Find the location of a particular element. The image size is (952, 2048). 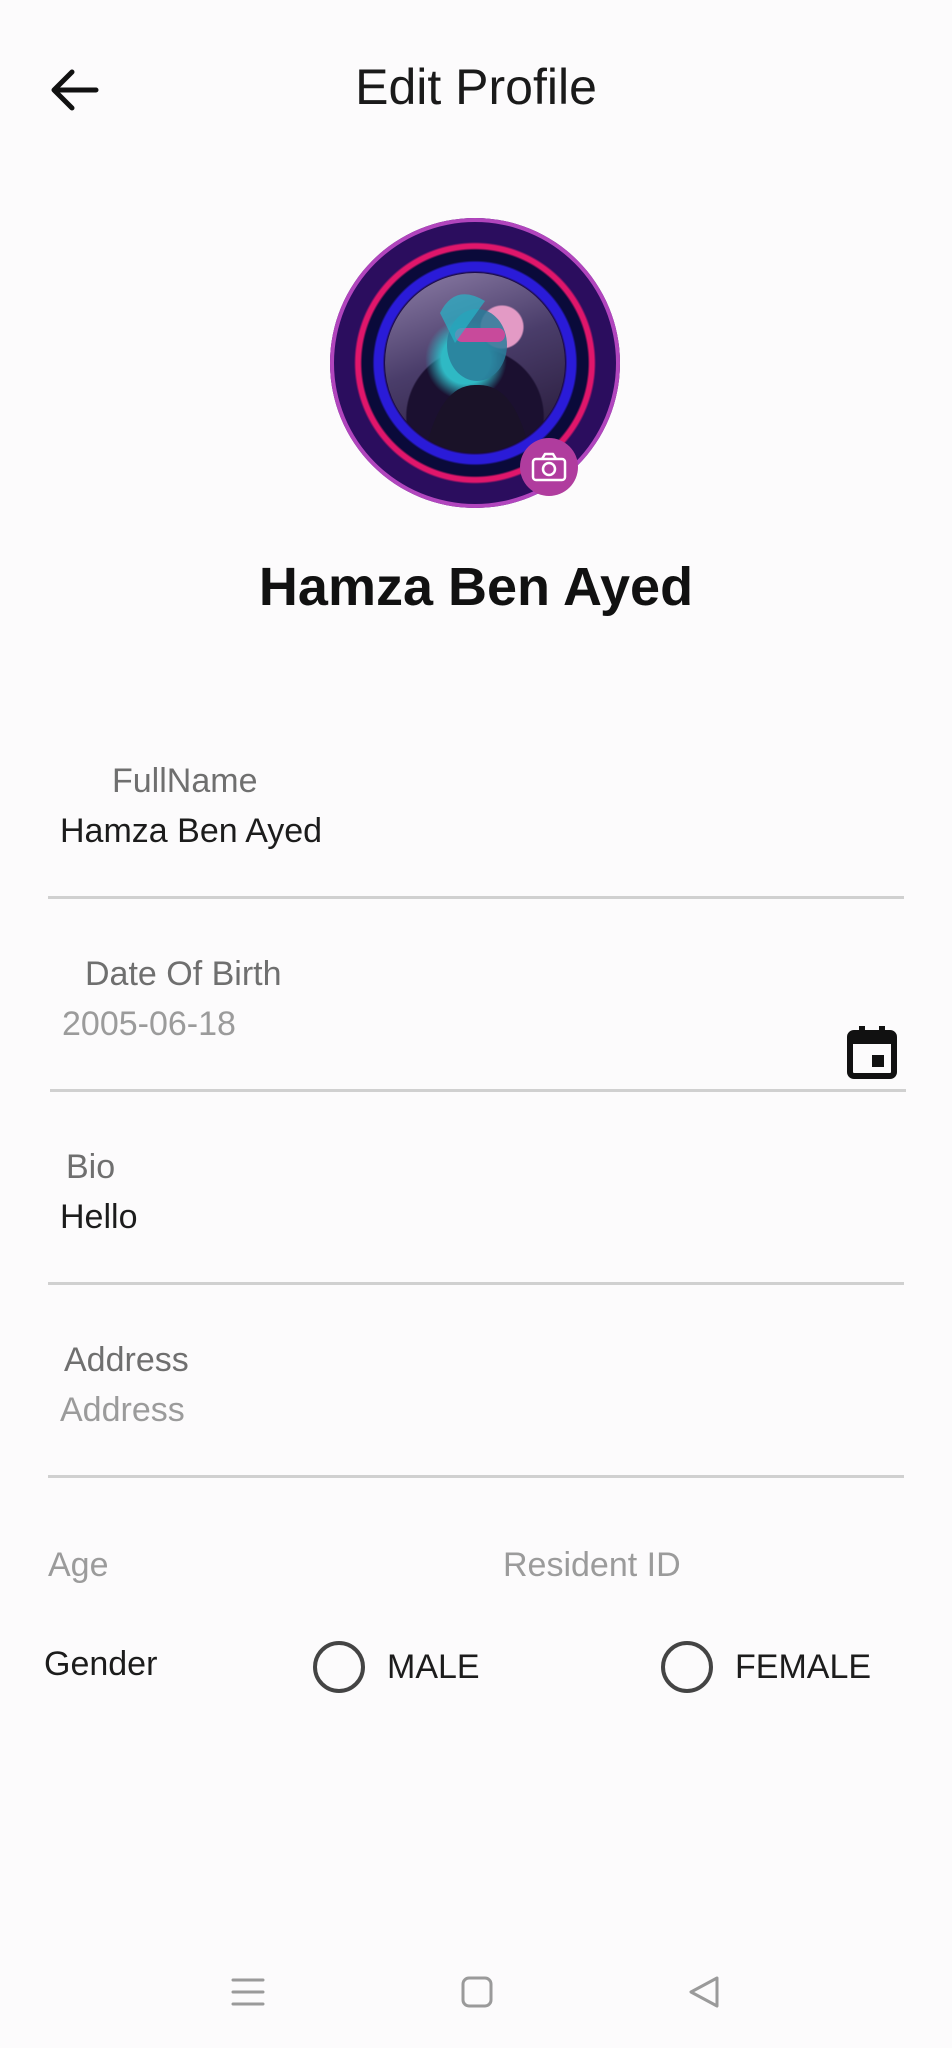

dob-label: Date Of Birth is located at coordinates (183, 974).